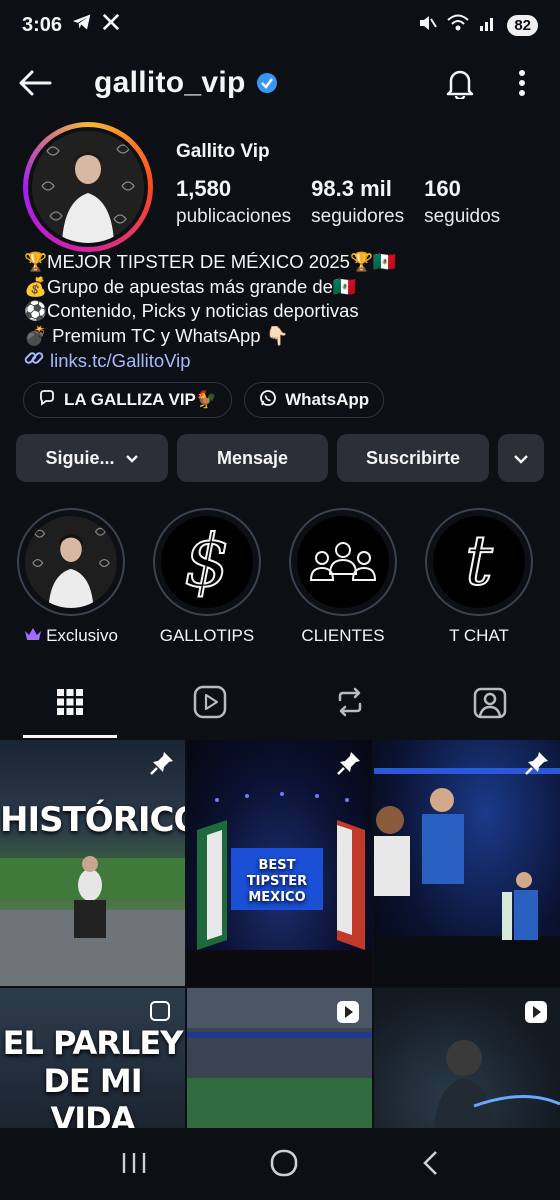 This screenshot has width=560, height=1200. I want to click on bio-line: ⚽Contenido, Picks y noticias deportivas, so click(191, 310).